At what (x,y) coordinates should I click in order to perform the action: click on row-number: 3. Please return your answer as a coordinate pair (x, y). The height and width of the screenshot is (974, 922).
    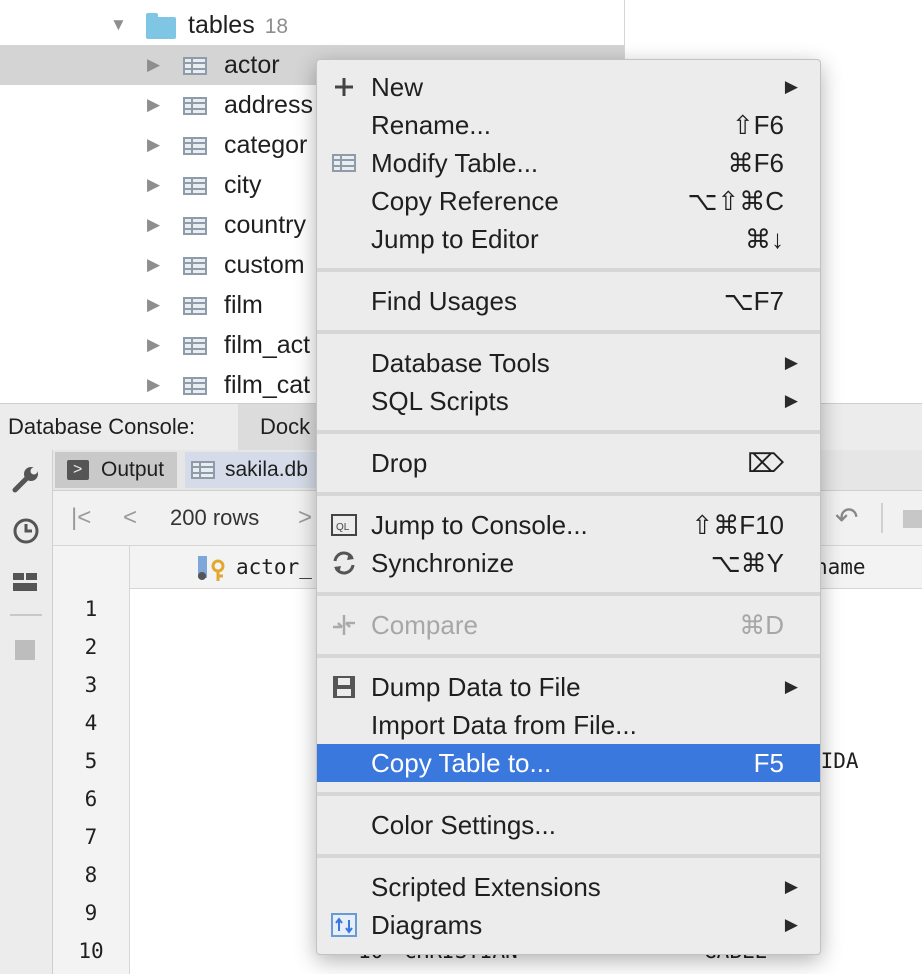
    Looking at the image, I should click on (91, 685).